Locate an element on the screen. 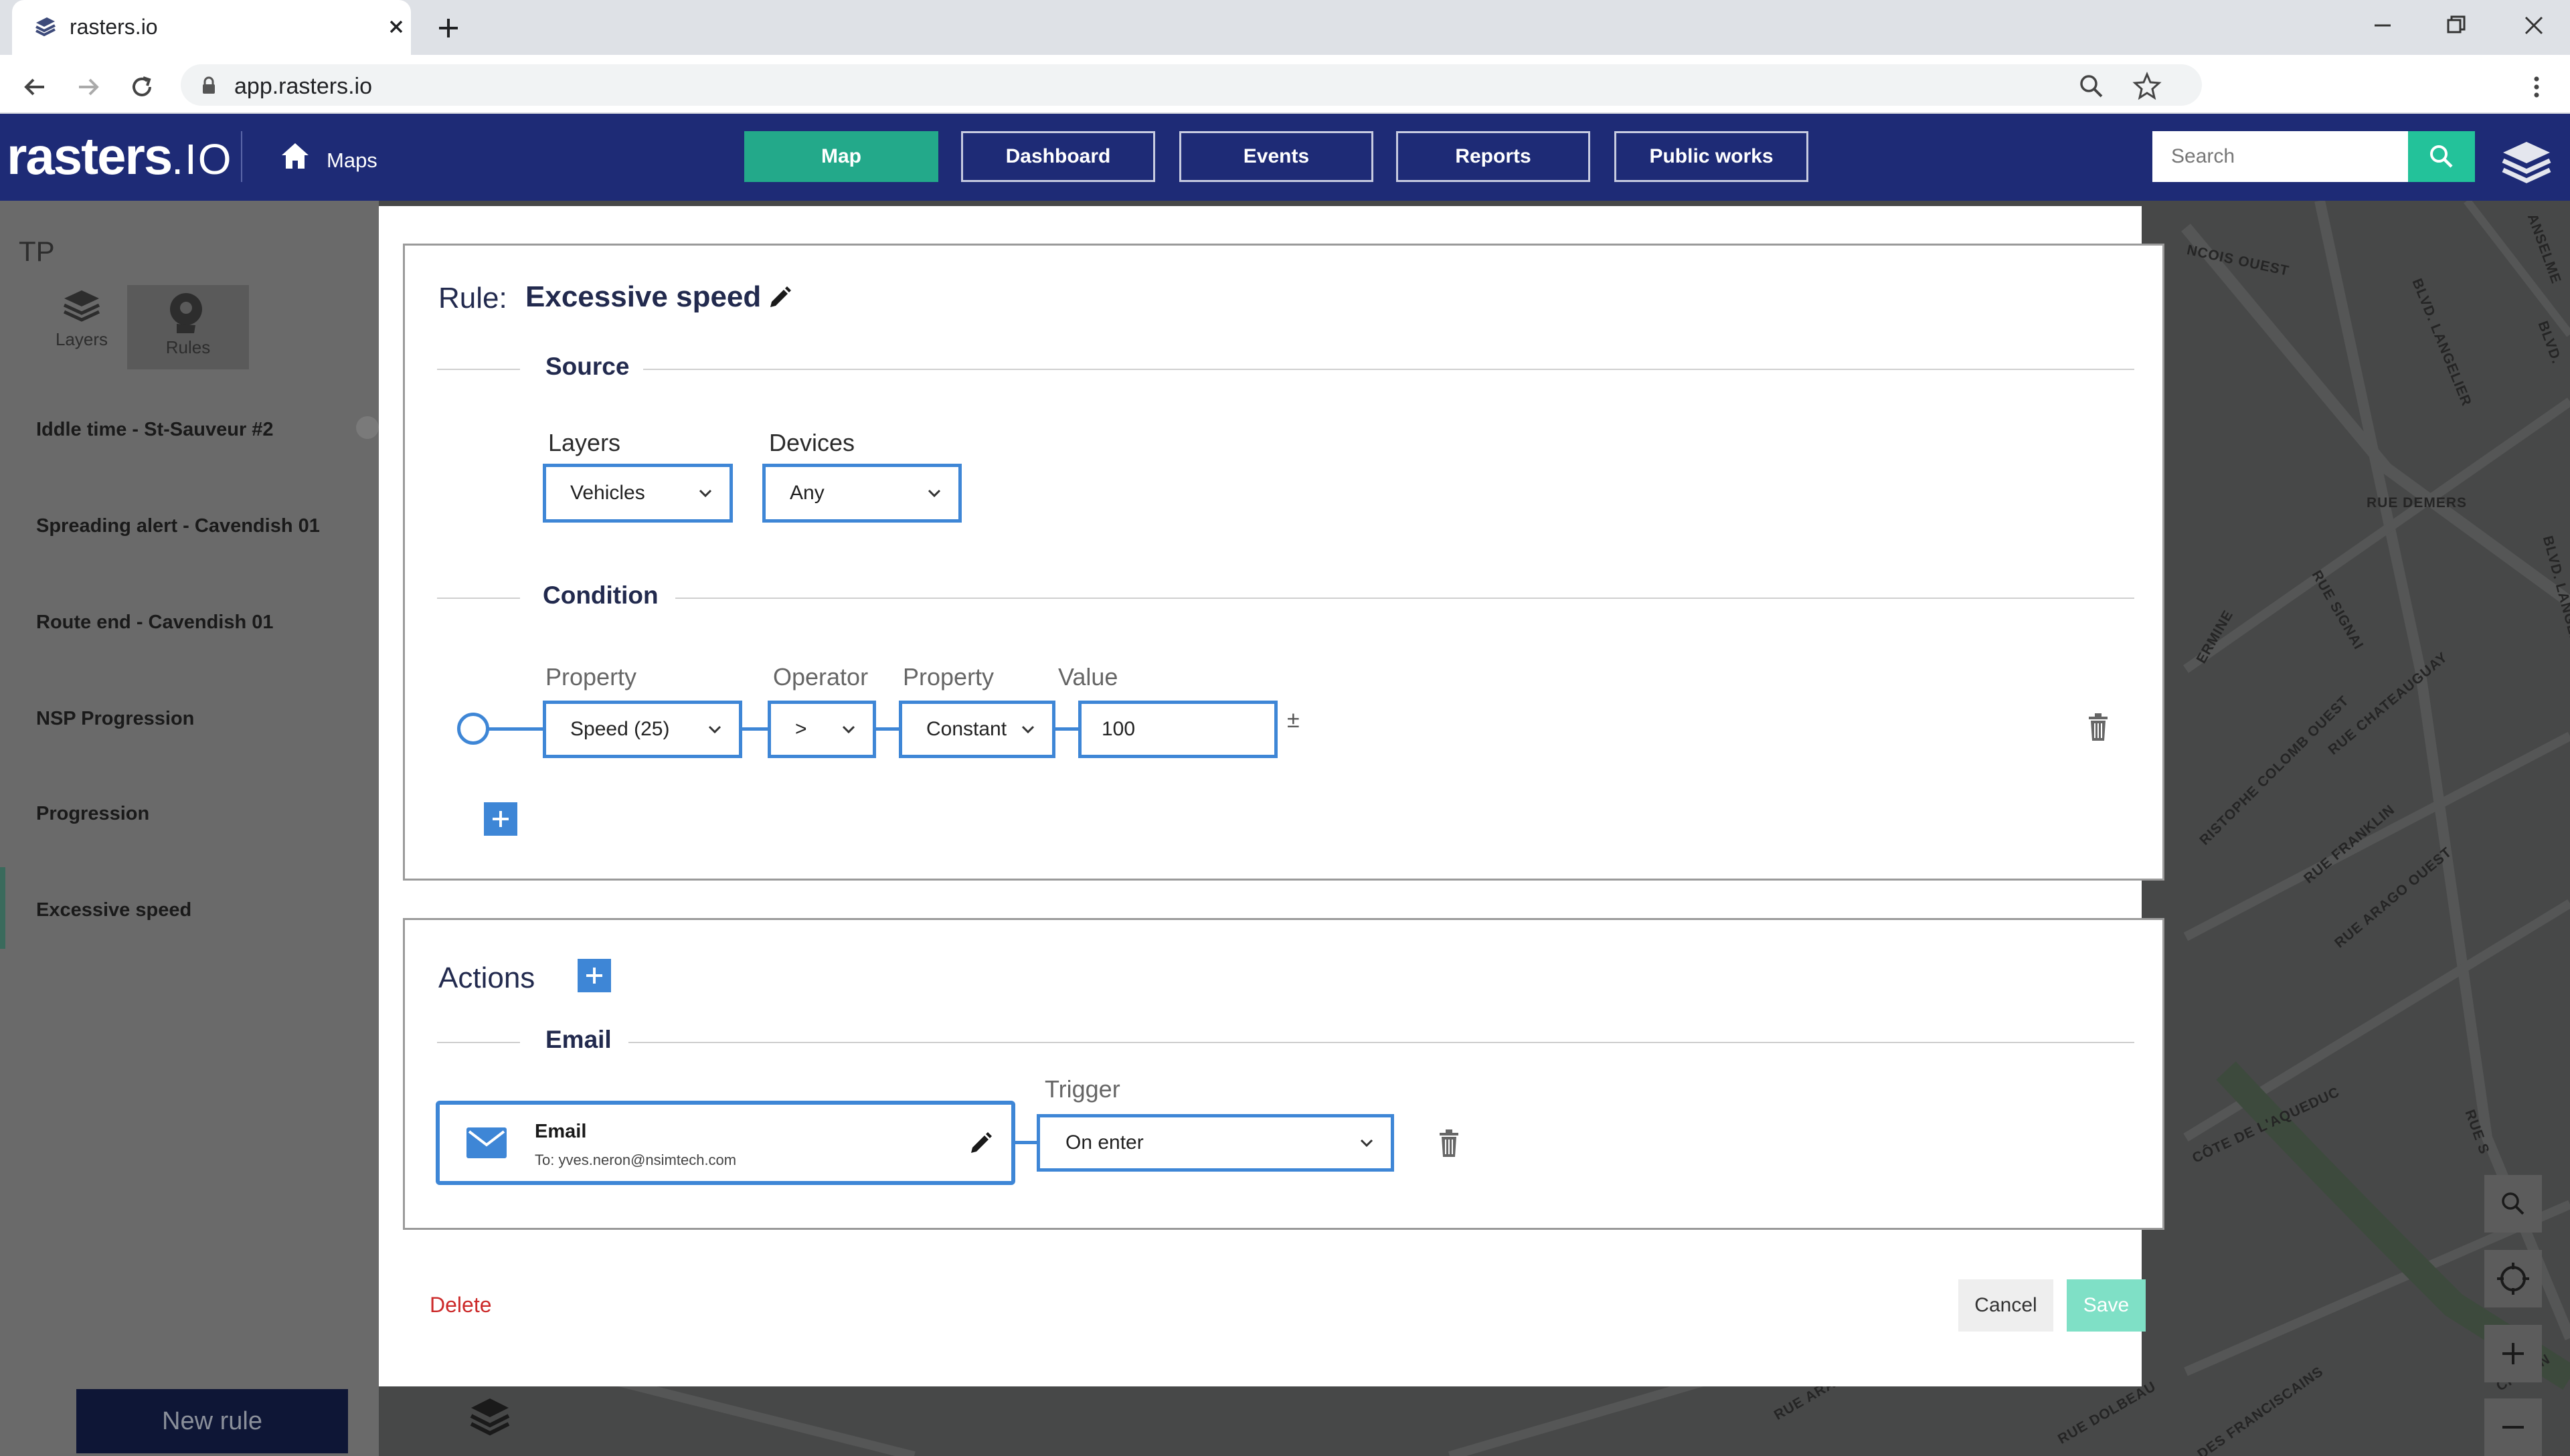  search-icon is located at coordinates (2513, 1203).